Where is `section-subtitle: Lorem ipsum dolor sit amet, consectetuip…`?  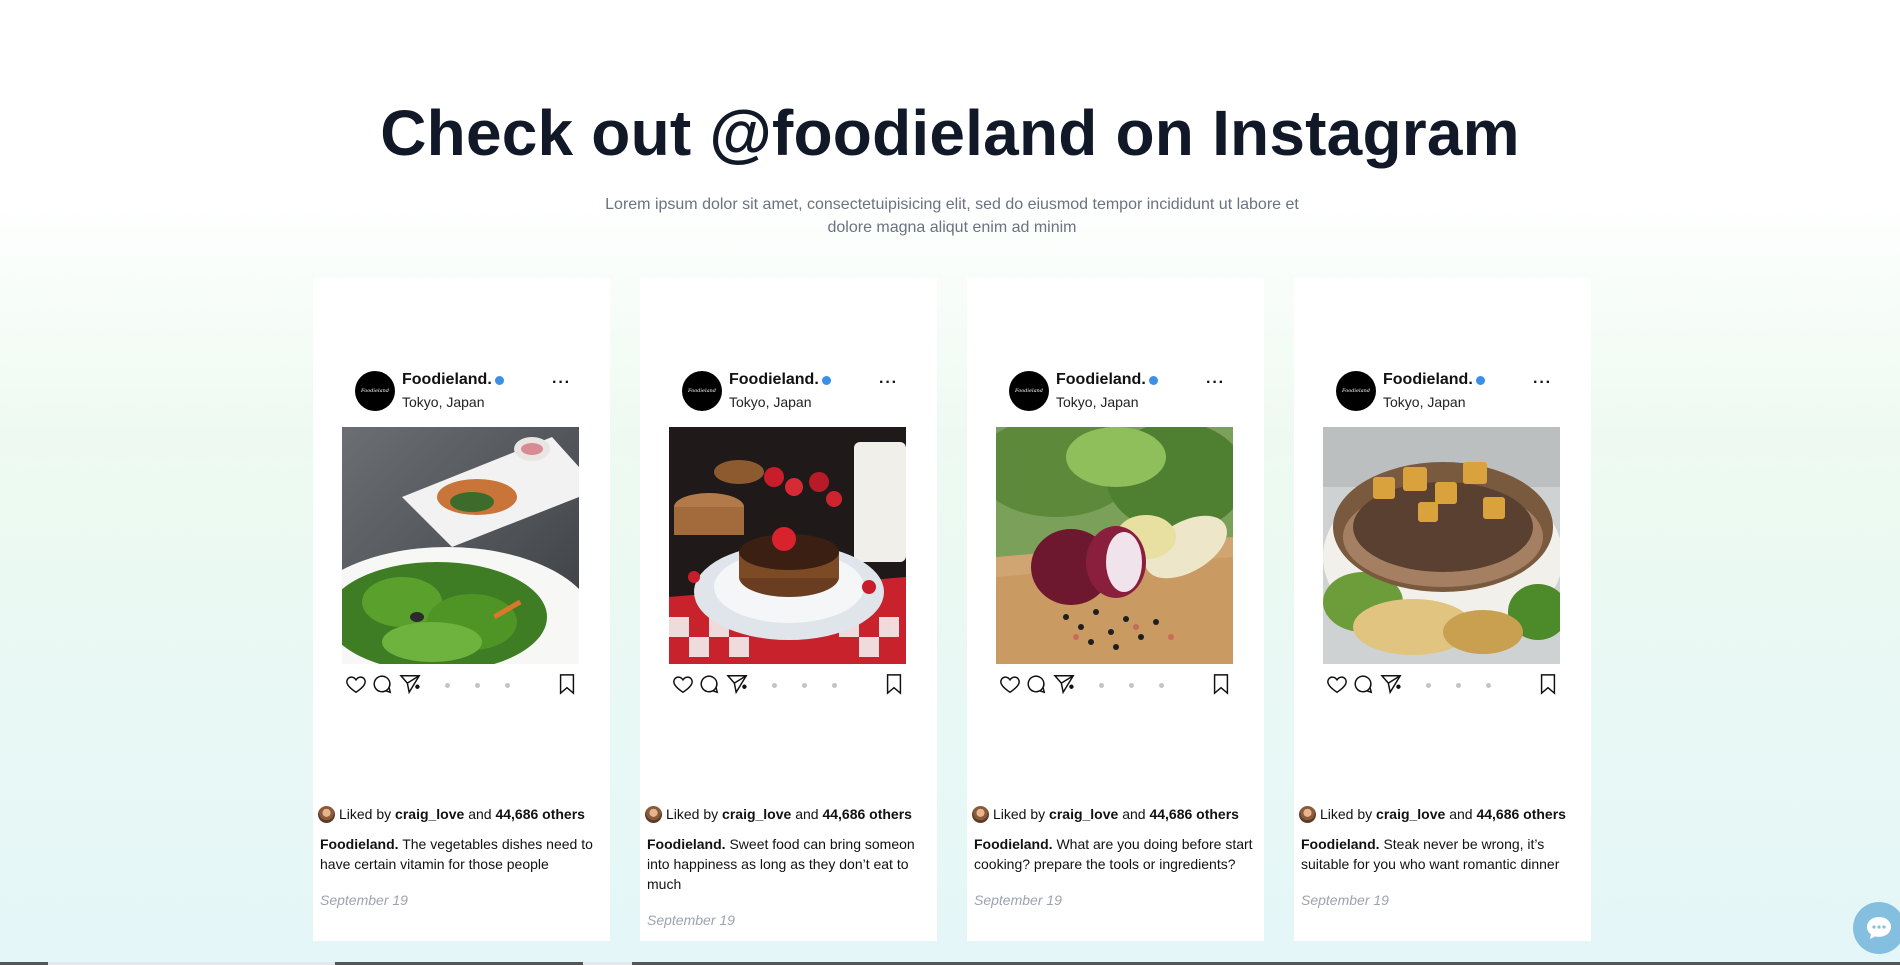 section-subtitle: Lorem ipsum dolor sit amet, consectetuip… is located at coordinates (952, 216).